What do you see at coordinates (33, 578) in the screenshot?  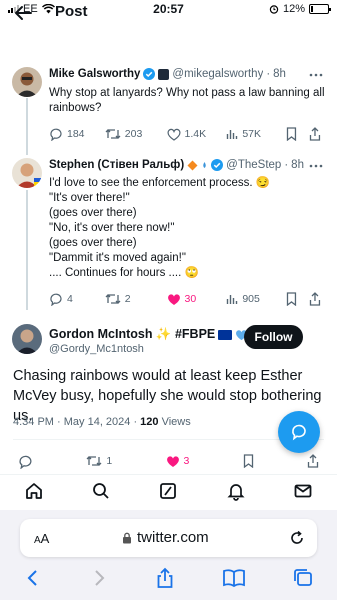 I see `browser-back-icon` at bounding box center [33, 578].